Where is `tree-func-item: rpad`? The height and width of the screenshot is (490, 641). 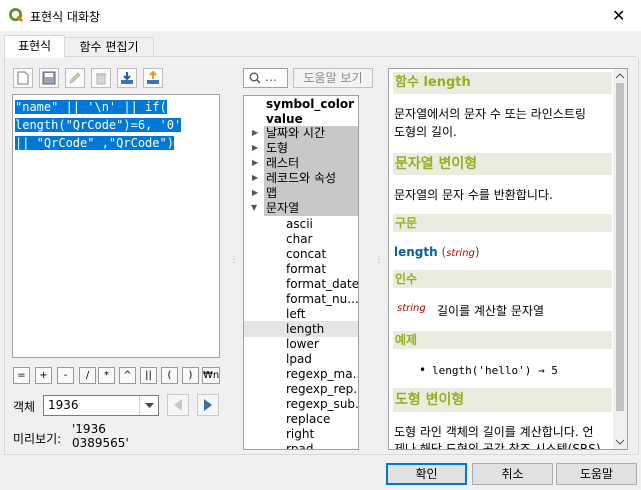
tree-func-item: rpad is located at coordinates (300, 445).